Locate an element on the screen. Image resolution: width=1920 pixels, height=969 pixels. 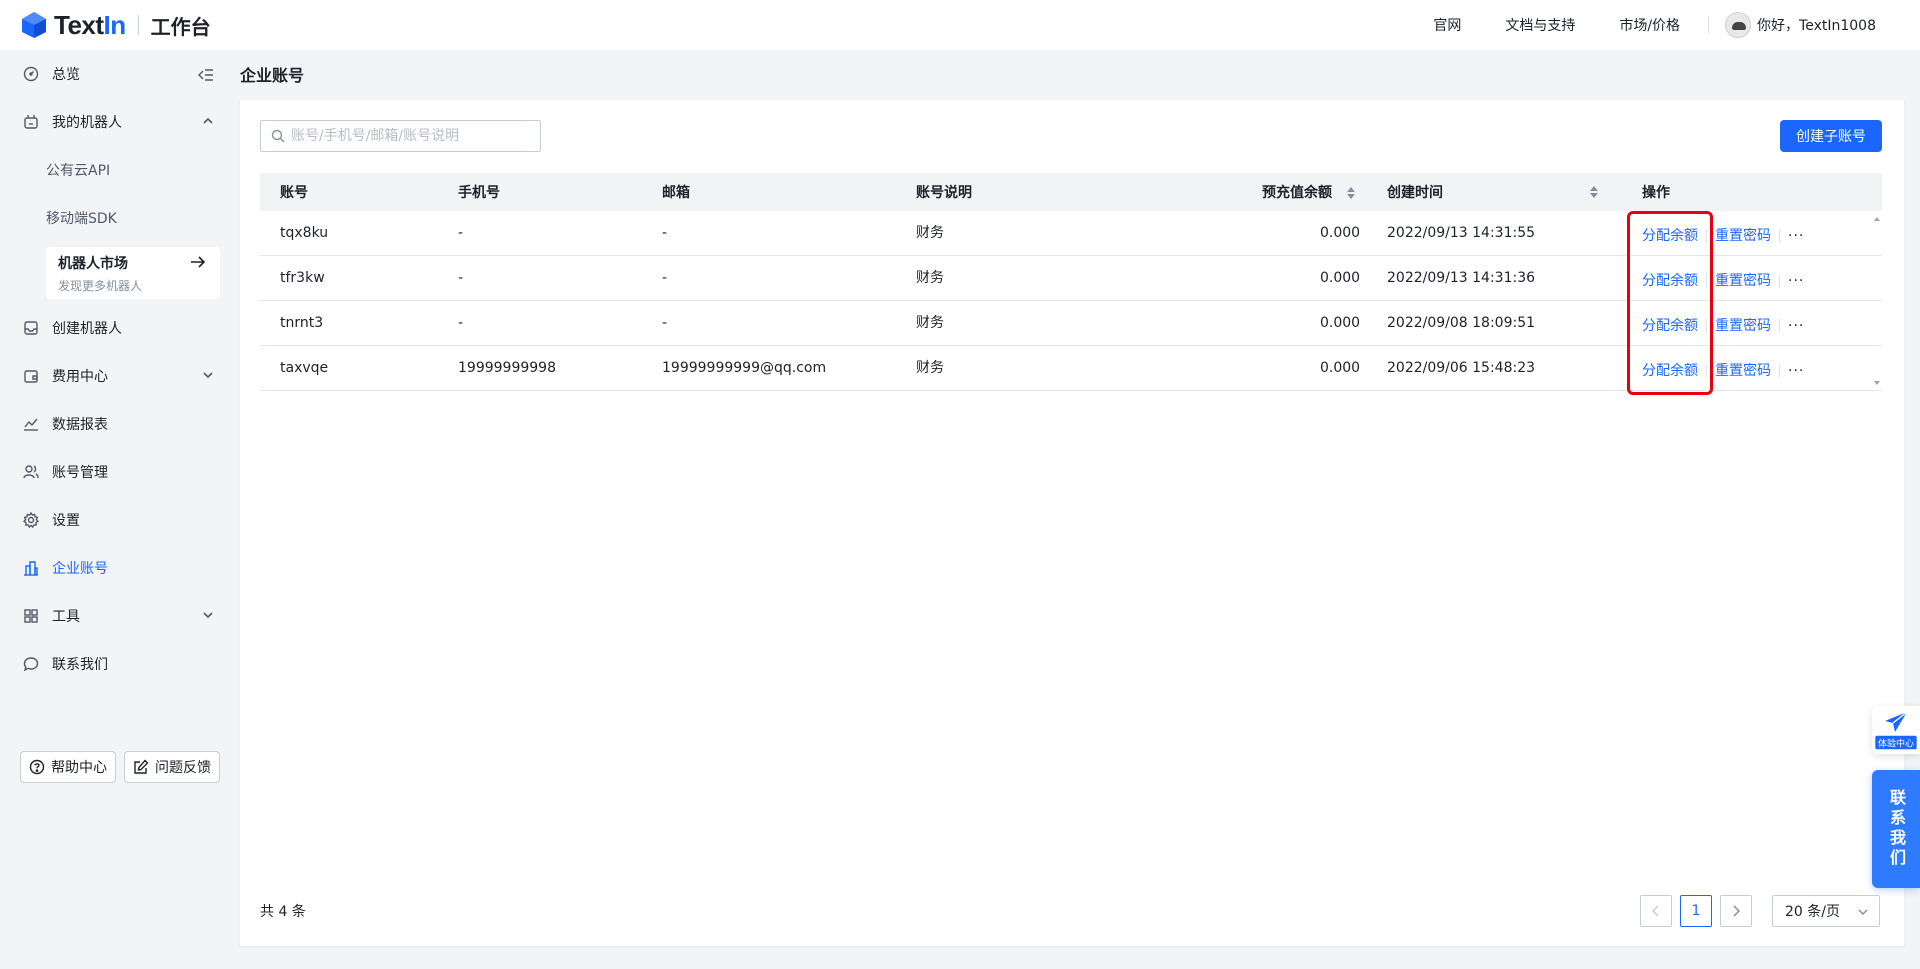
col-header-desc: 账号说明 is located at coordinates (944, 193).